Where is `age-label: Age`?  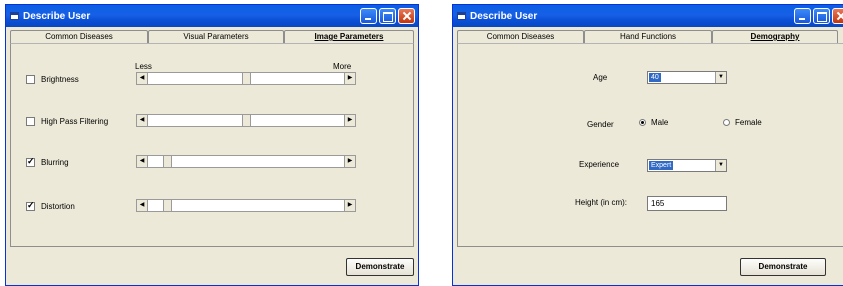
age-label: Age is located at coordinates (600, 77).